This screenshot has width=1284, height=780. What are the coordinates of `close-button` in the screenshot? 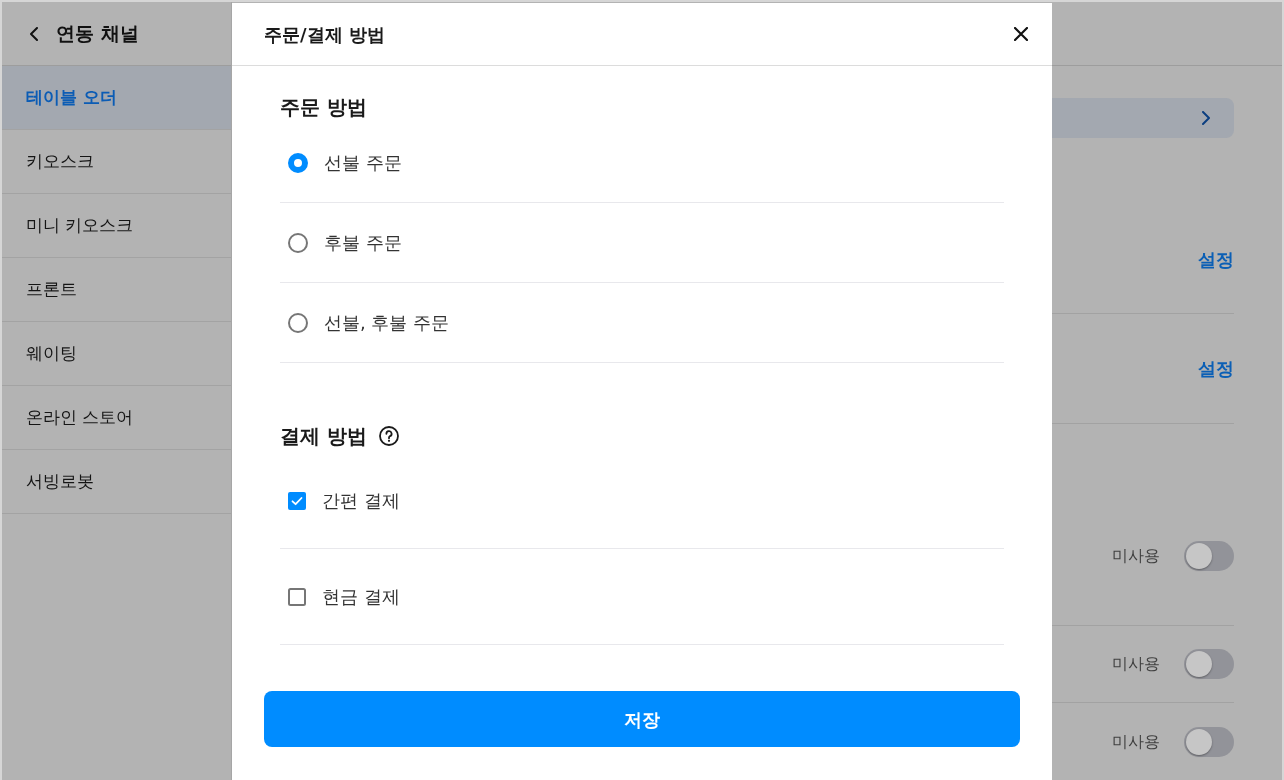 It's located at (1021, 34).